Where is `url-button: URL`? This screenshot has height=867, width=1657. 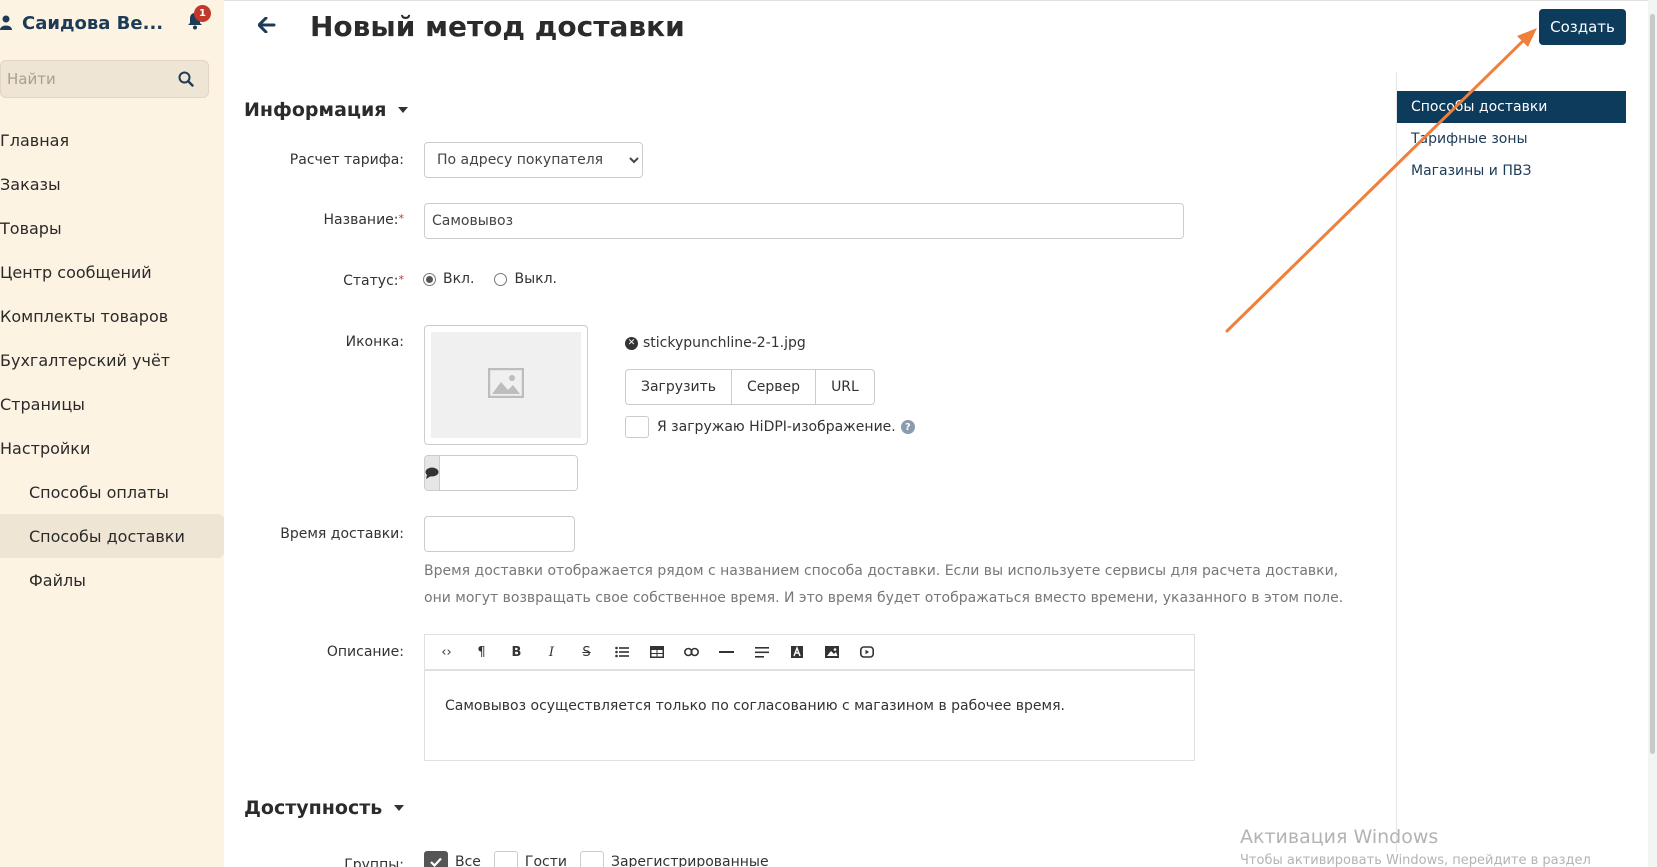
url-button: URL is located at coordinates (845, 387).